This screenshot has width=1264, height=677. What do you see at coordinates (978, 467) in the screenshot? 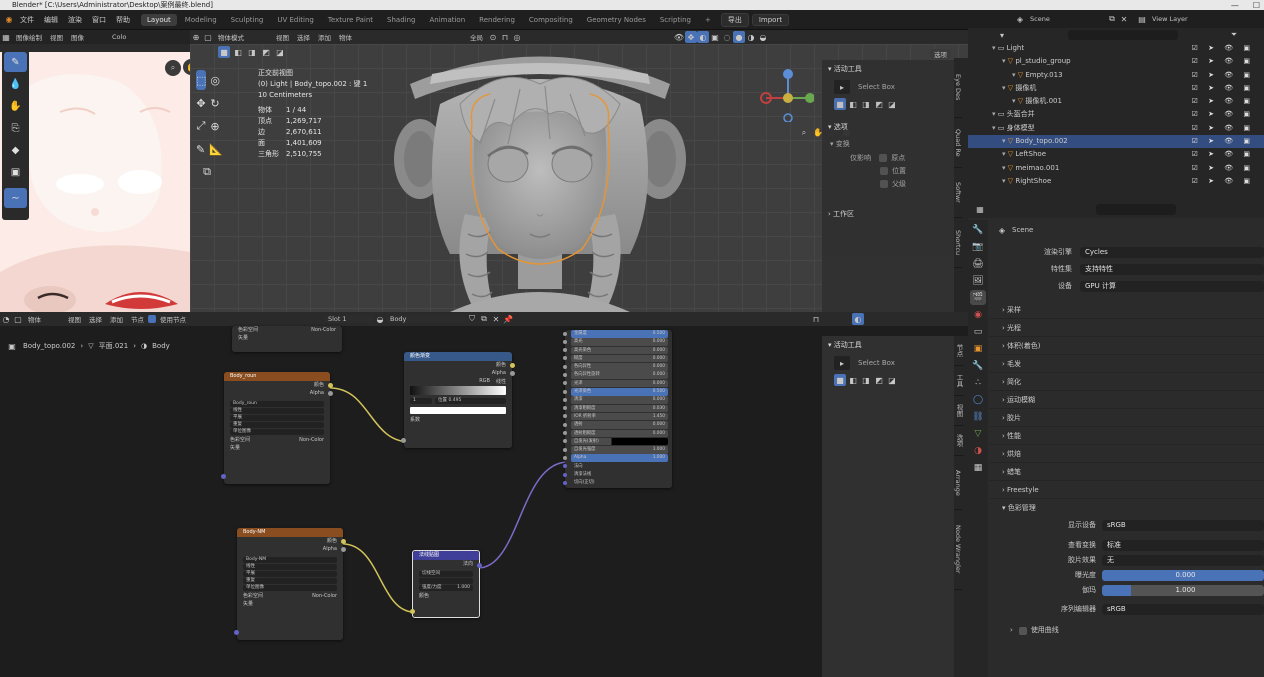
I see `texture-tab-icon: ▦` at bounding box center [978, 467].